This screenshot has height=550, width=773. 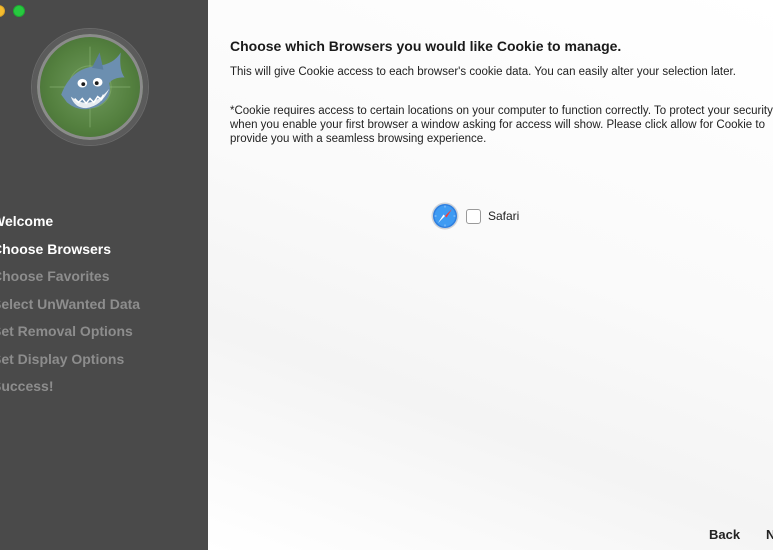 I want to click on minimize-window-button, so click(x=2, y=11).